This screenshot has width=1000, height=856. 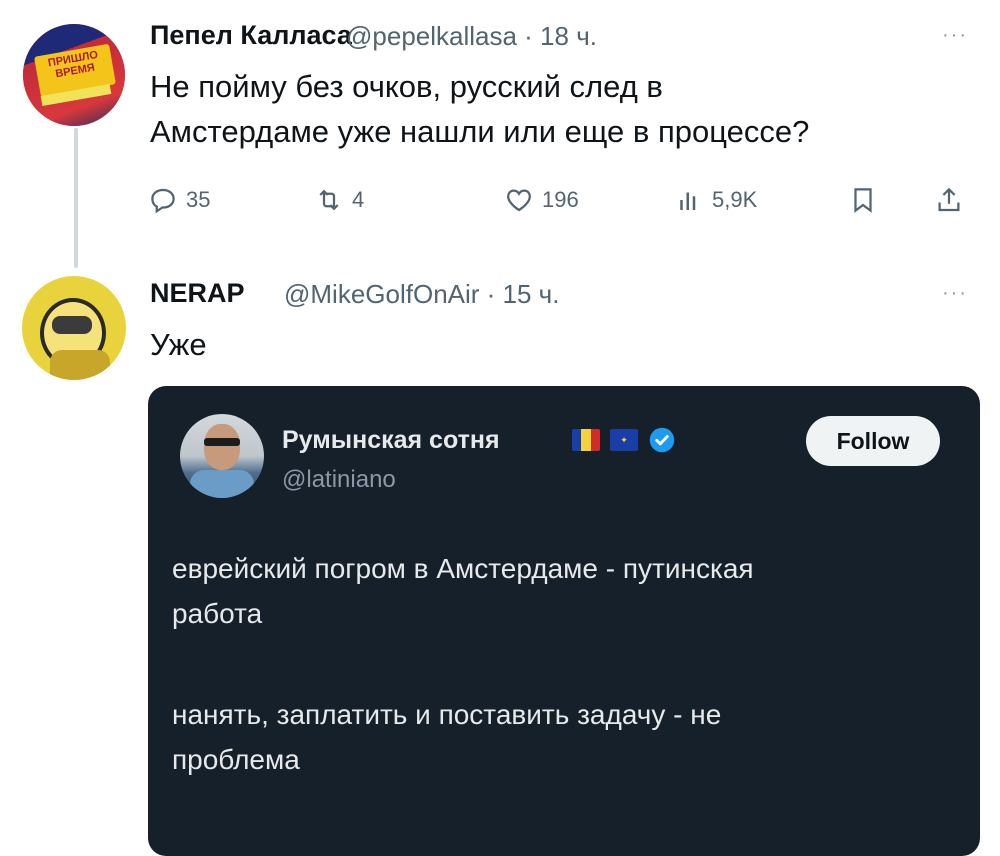 I want to click on author-name: NERAP, so click(x=197, y=293).